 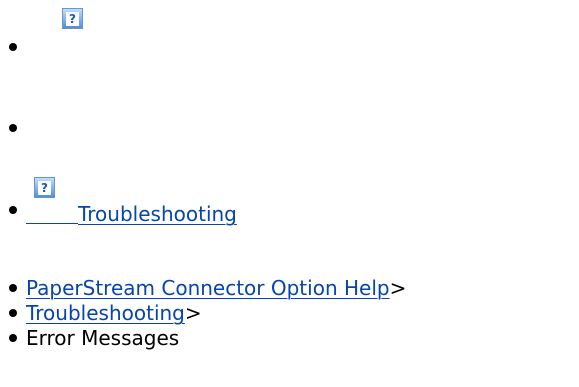 I want to click on breadcrumb-link-troubleshooting: Troubleshooting, so click(x=105, y=313).